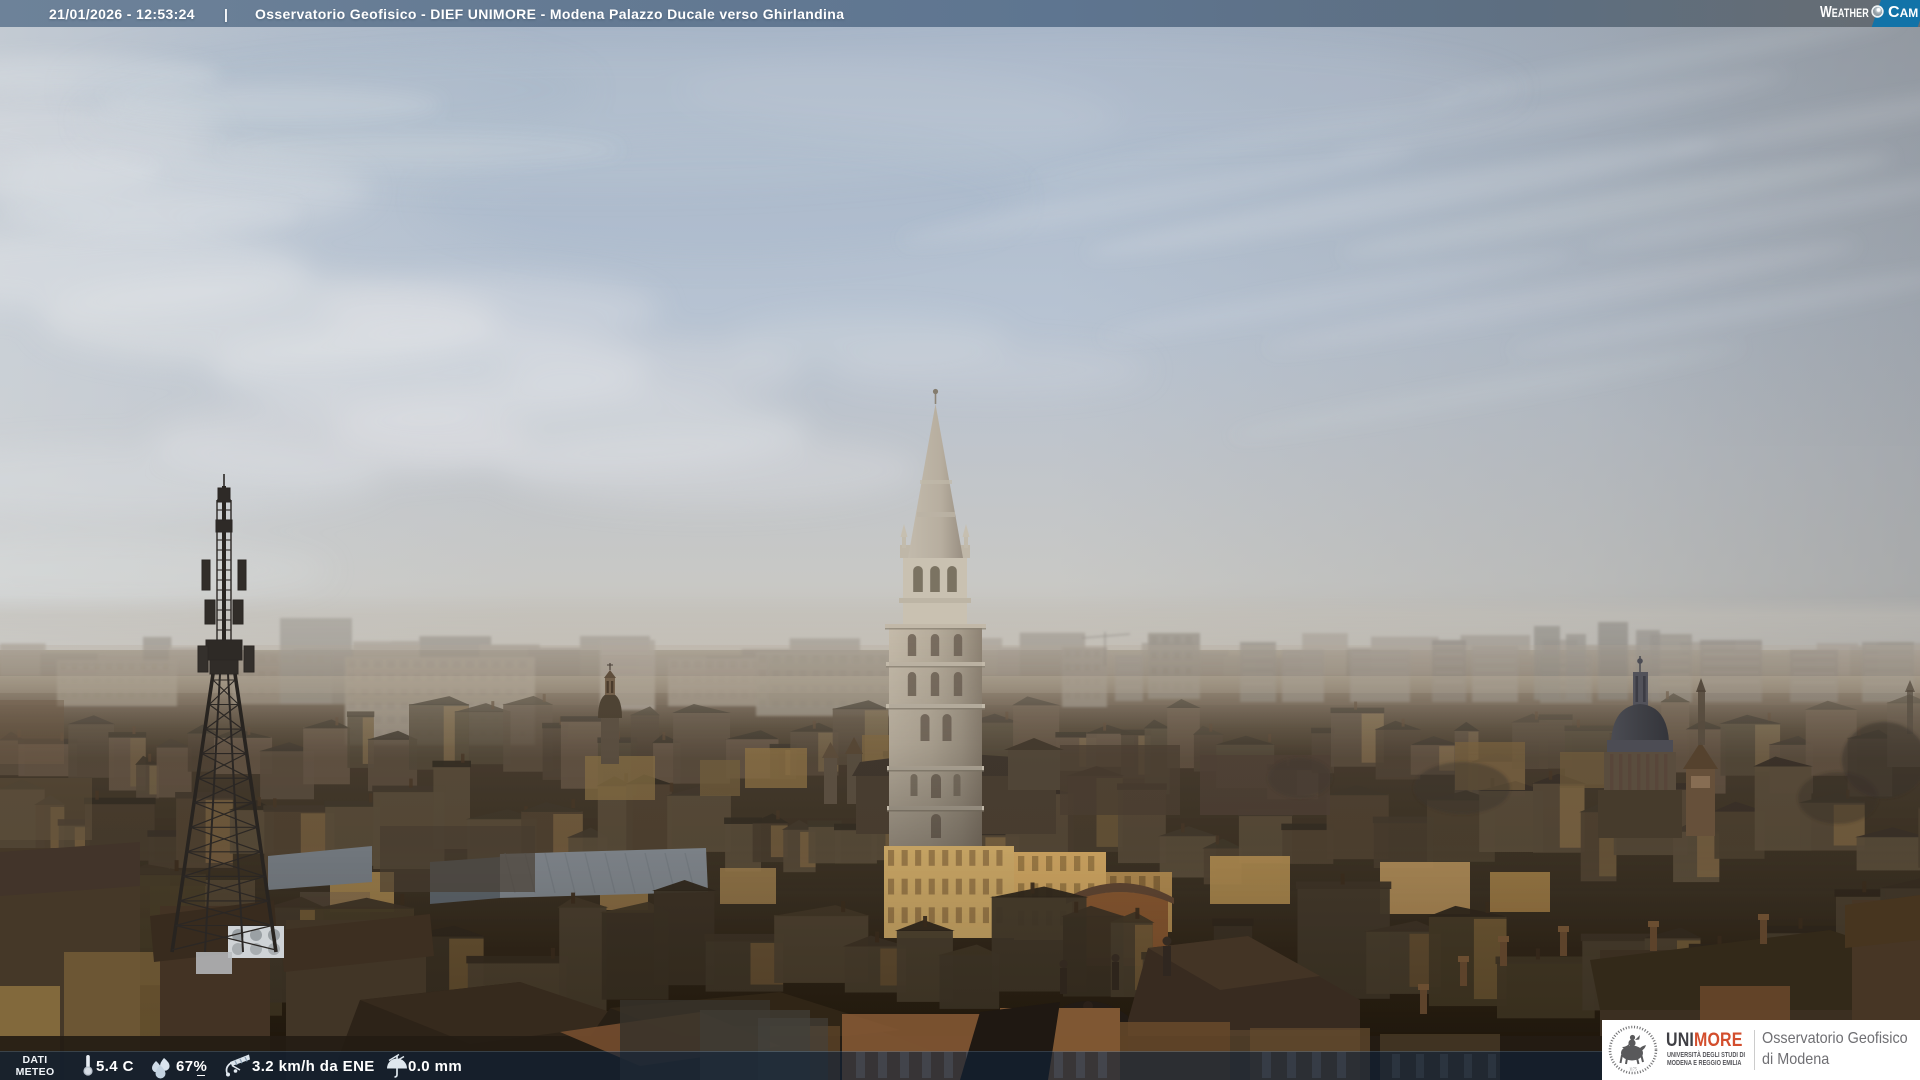 Image resolution: width=1920 pixels, height=1080 pixels. I want to click on svg-text: 1175, so click(1633, 1069).